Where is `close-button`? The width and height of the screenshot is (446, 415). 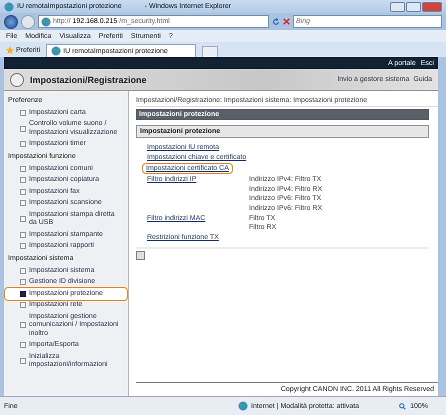
close-button is located at coordinates (432, 7).